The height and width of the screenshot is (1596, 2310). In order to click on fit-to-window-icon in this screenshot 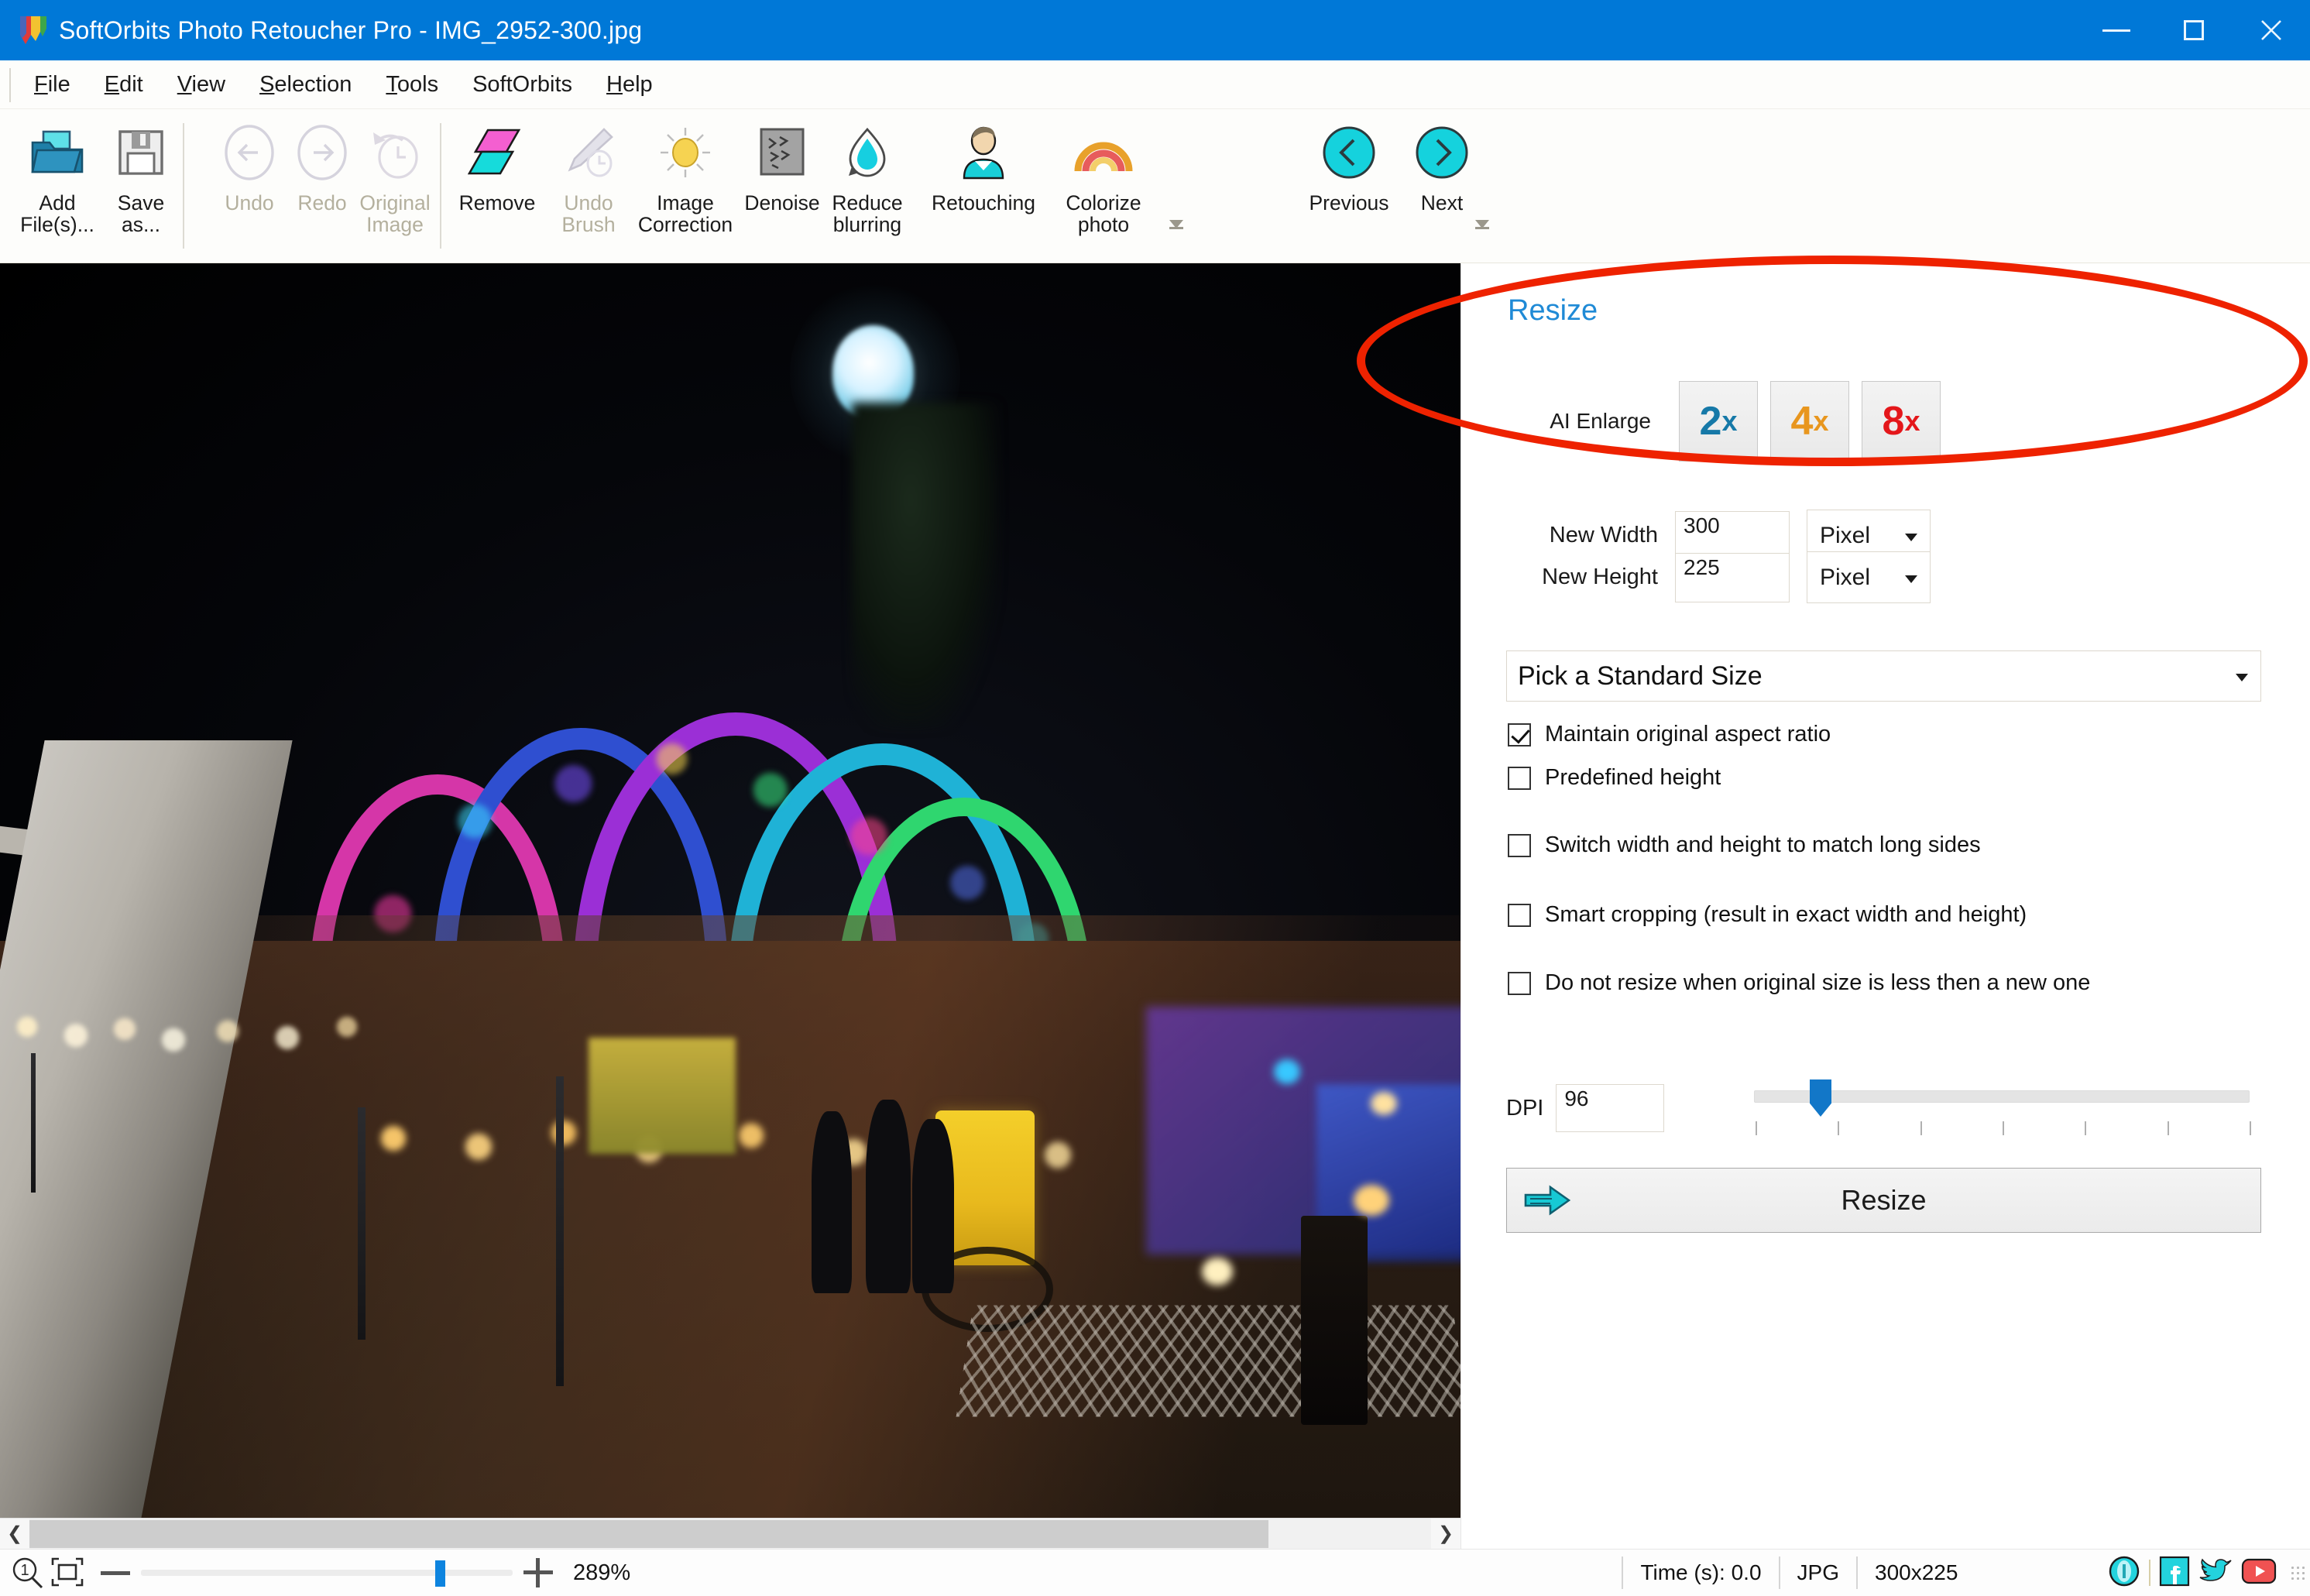, I will do `click(67, 1573)`.